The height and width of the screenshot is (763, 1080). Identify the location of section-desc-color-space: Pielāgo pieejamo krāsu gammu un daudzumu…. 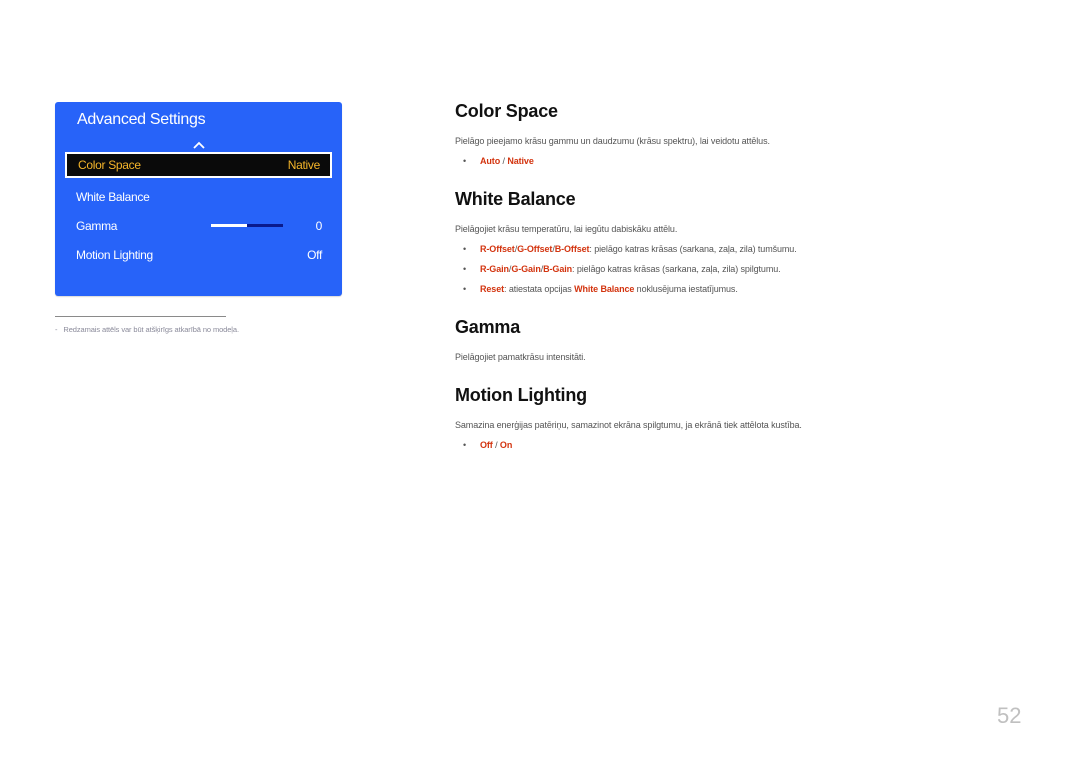
(612, 141).